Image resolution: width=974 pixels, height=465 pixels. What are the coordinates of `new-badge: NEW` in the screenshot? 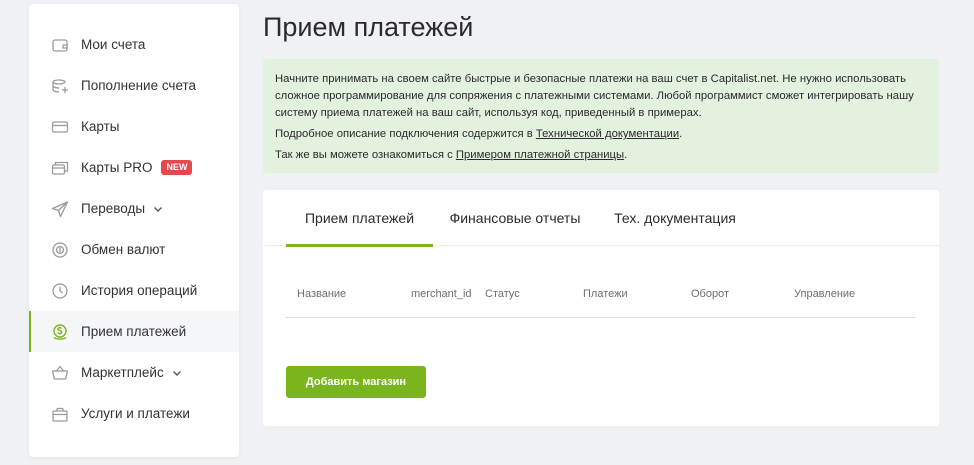 It's located at (177, 167).